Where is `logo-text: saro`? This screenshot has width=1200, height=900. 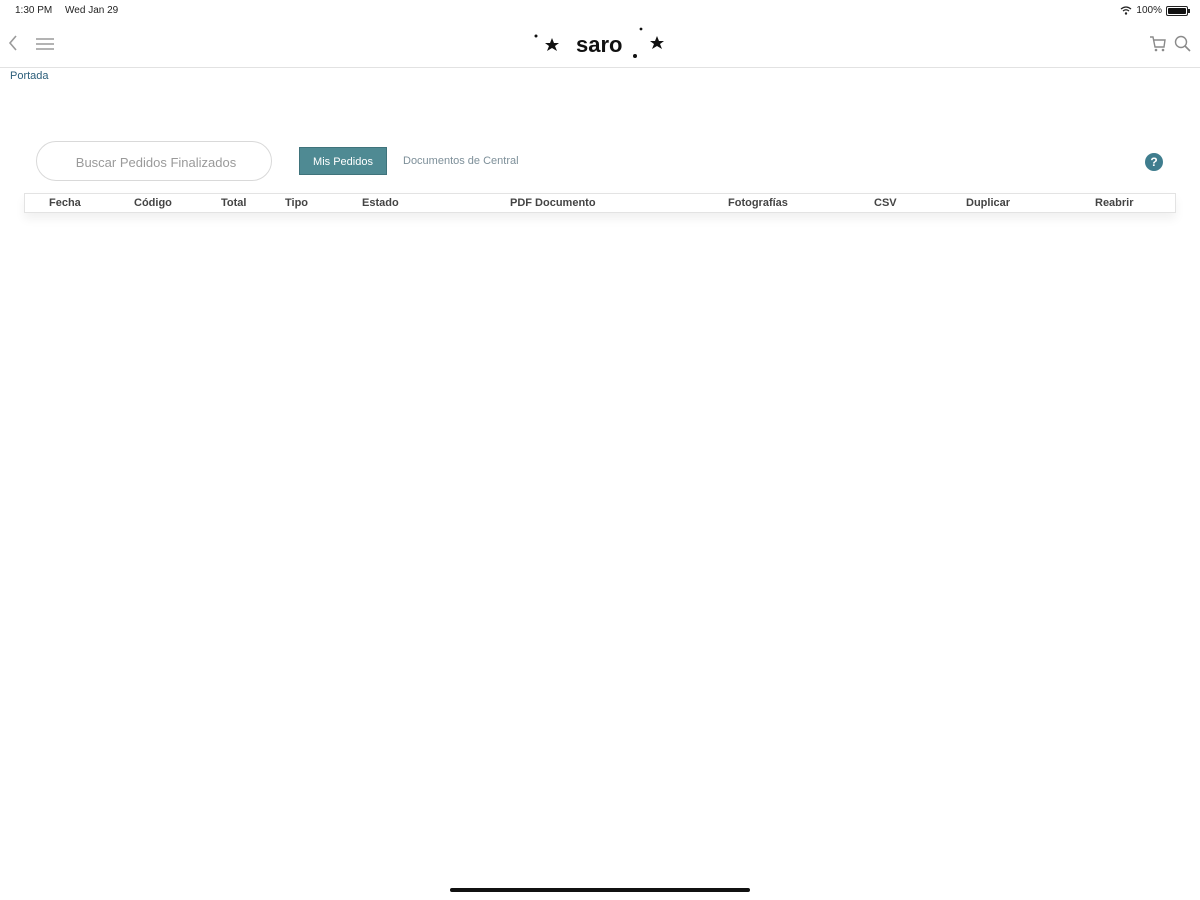 logo-text: saro is located at coordinates (599, 44).